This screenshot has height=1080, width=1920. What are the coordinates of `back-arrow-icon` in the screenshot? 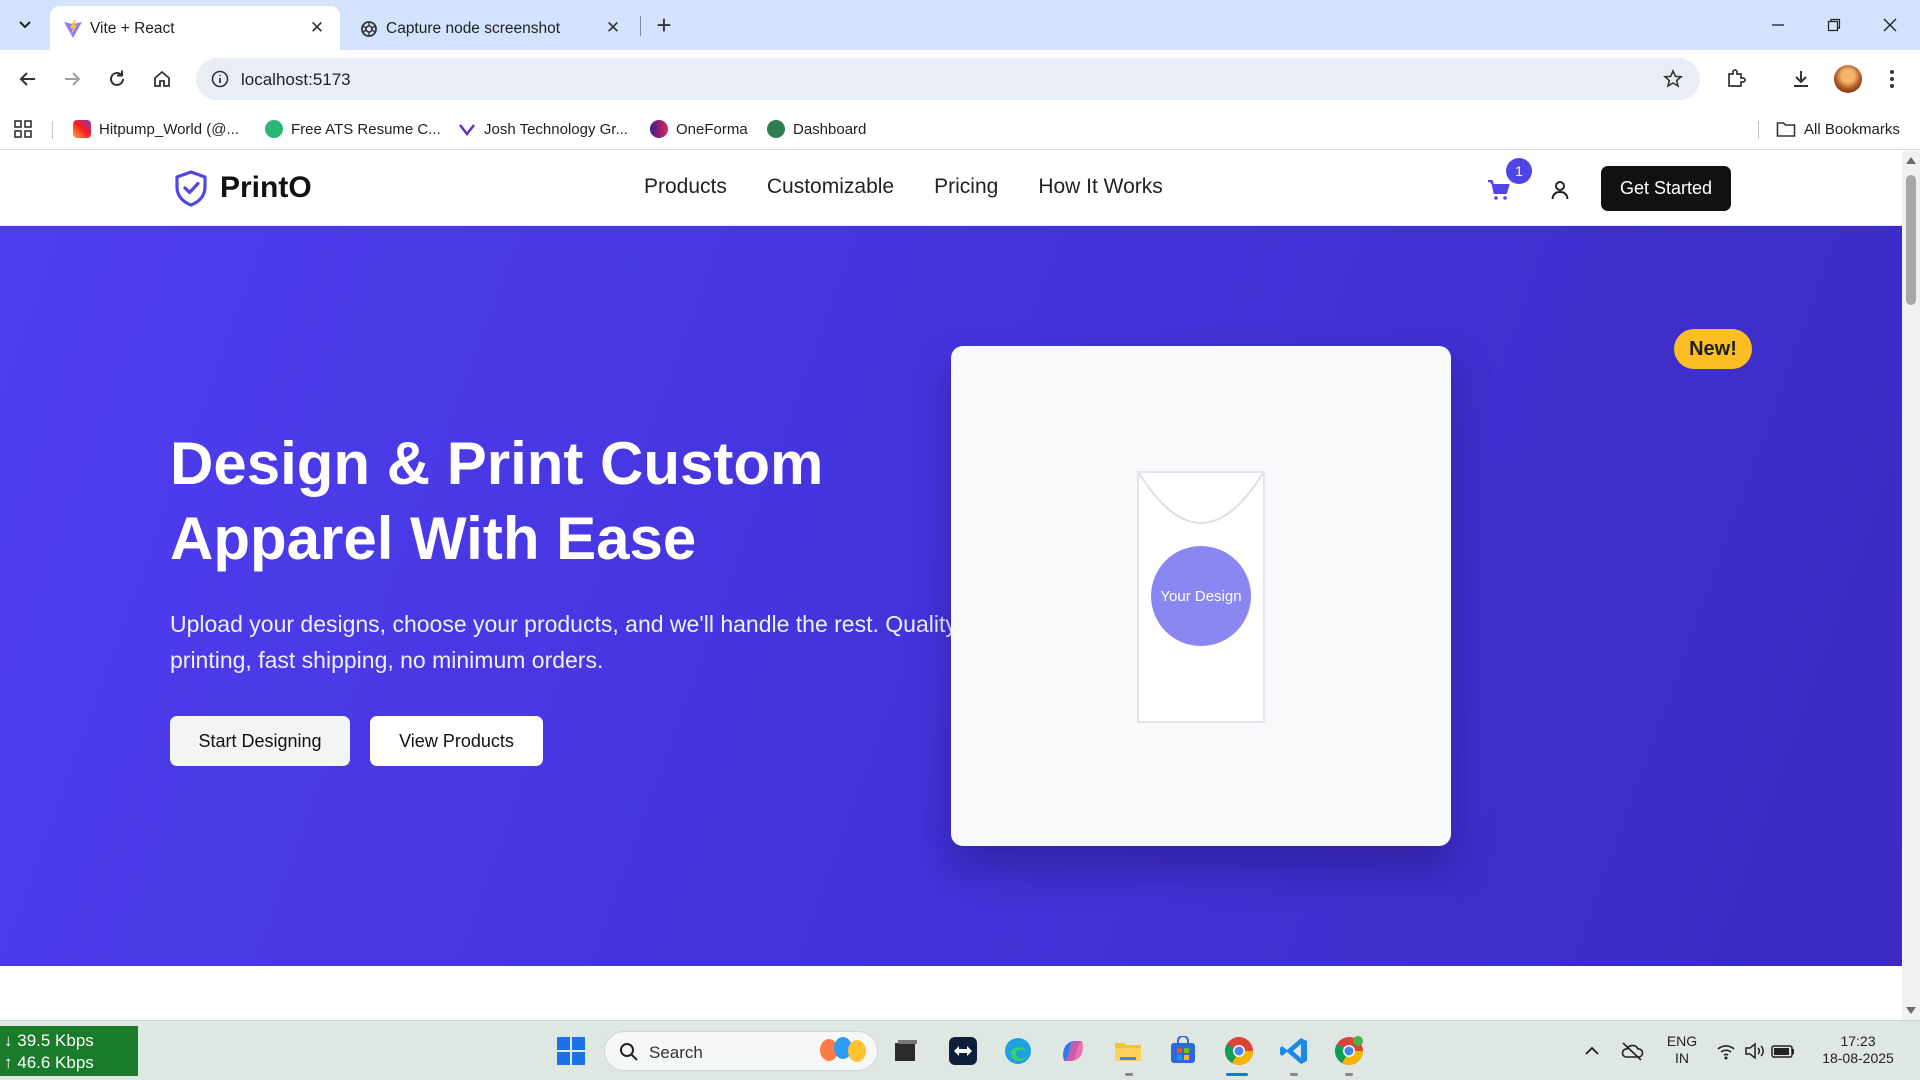 It's located at (27, 79).